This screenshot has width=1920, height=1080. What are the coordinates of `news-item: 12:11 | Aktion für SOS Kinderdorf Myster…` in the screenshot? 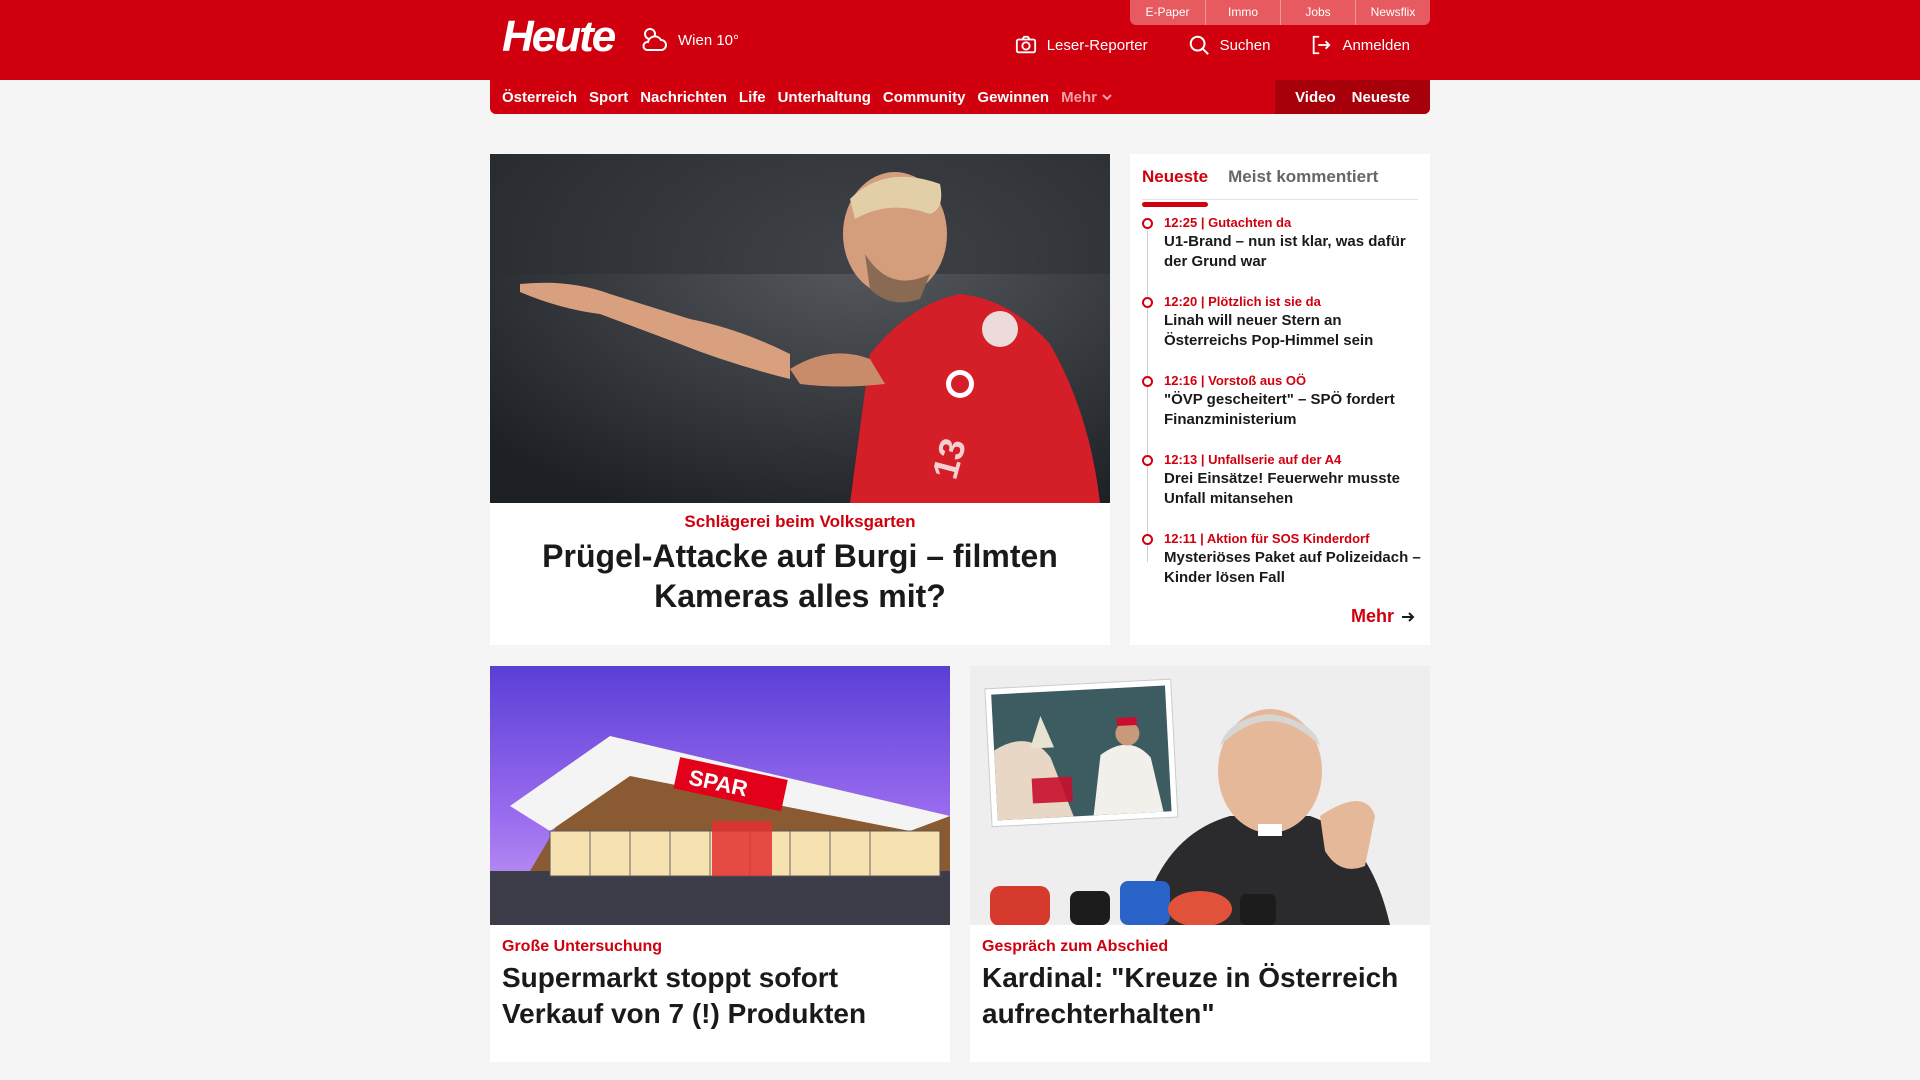 It's located at (1283, 569).